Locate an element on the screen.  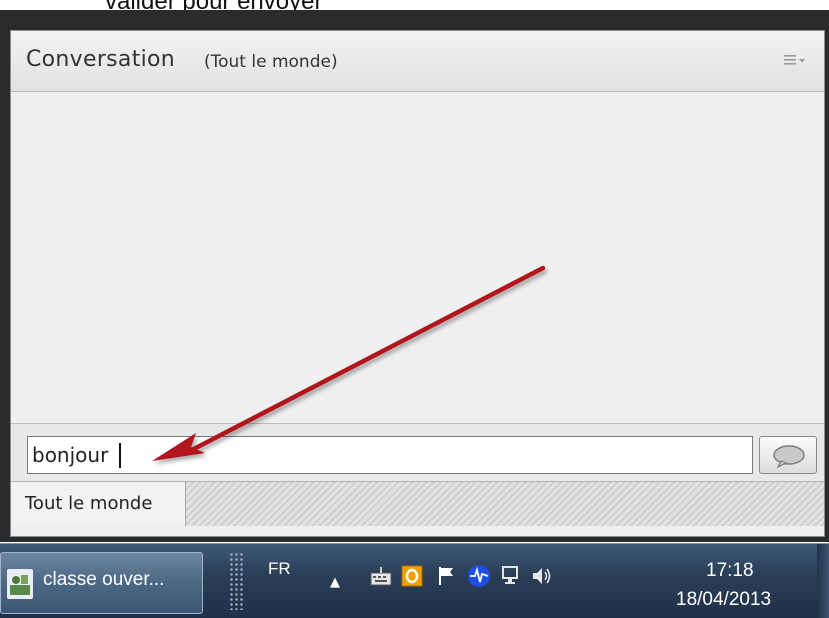
office-icon is located at coordinates (412, 576).